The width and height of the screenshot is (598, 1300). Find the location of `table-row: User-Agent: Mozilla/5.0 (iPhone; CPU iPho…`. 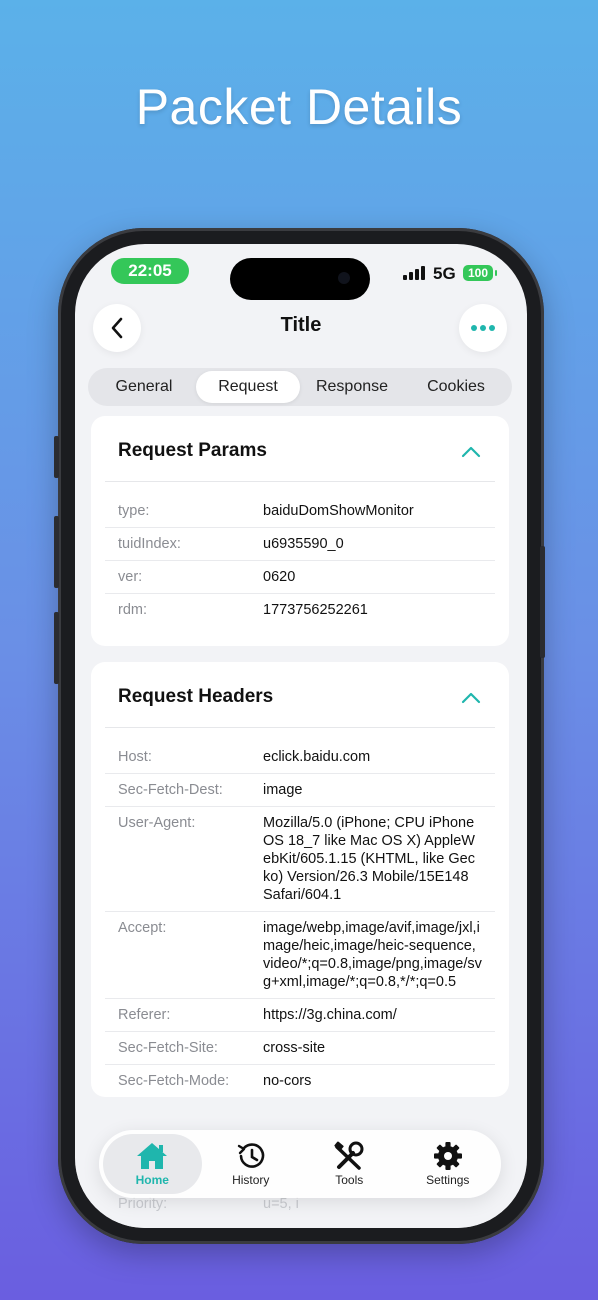

table-row: User-Agent: Mozilla/5.0 (iPhone; CPU iPho… is located at coordinates (300, 859).